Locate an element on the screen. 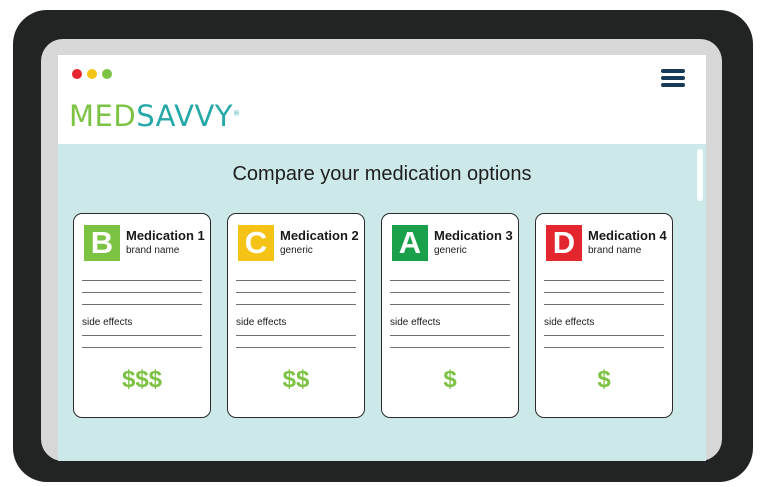 Image resolution: width=760 pixels, height=487 pixels. hamburger-menu-icon is located at coordinates (673, 78).